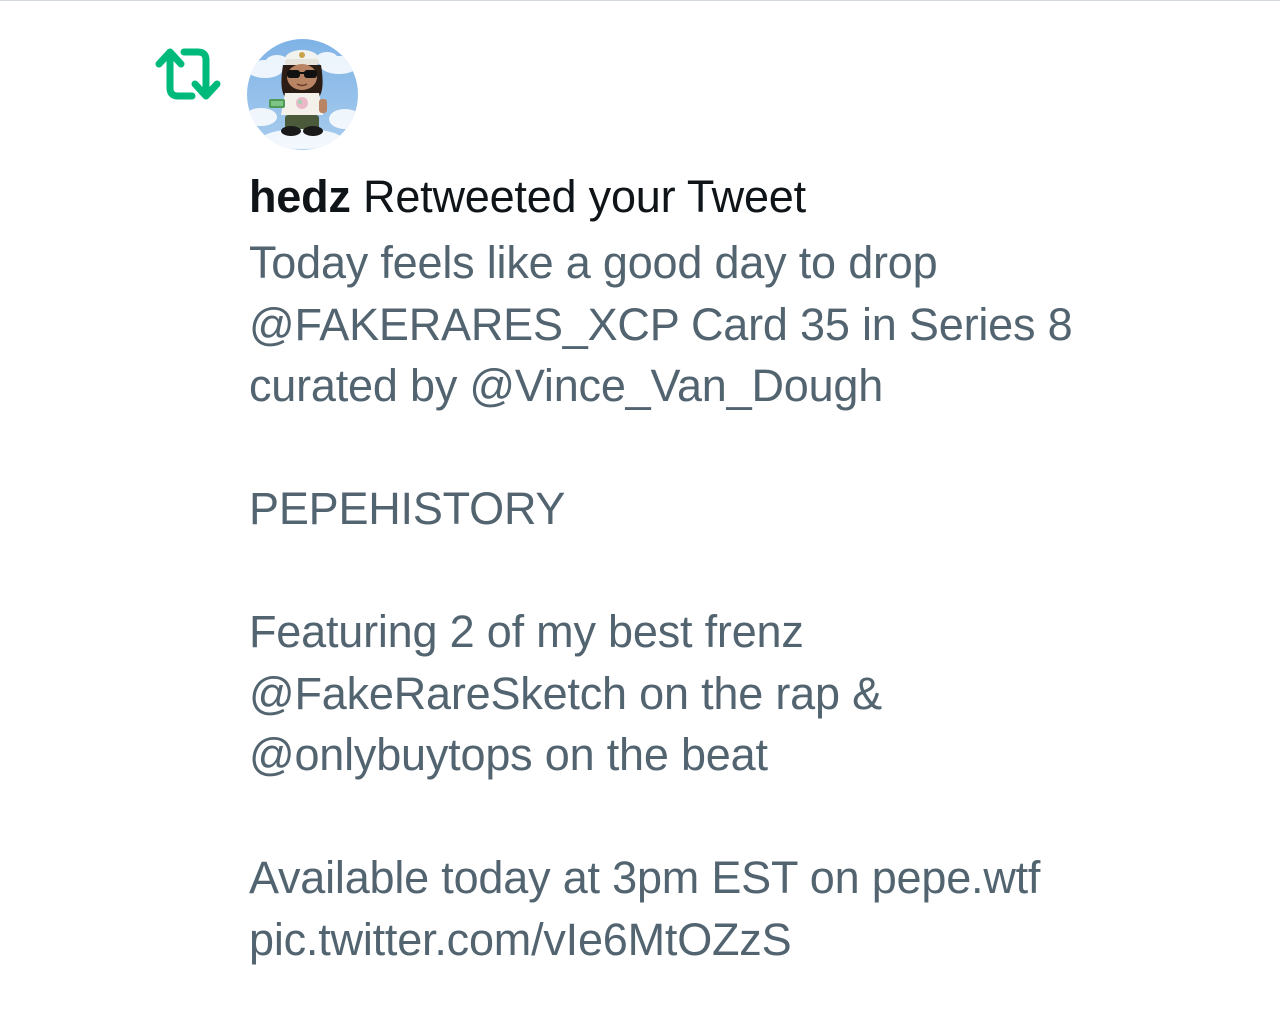 This screenshot has height=1011, width=1280. What do you see at coordinates (593, 262) in the screenshot?
I see `tweet-line: Today feels like a good day to drop` at bounding box center [593, 262].